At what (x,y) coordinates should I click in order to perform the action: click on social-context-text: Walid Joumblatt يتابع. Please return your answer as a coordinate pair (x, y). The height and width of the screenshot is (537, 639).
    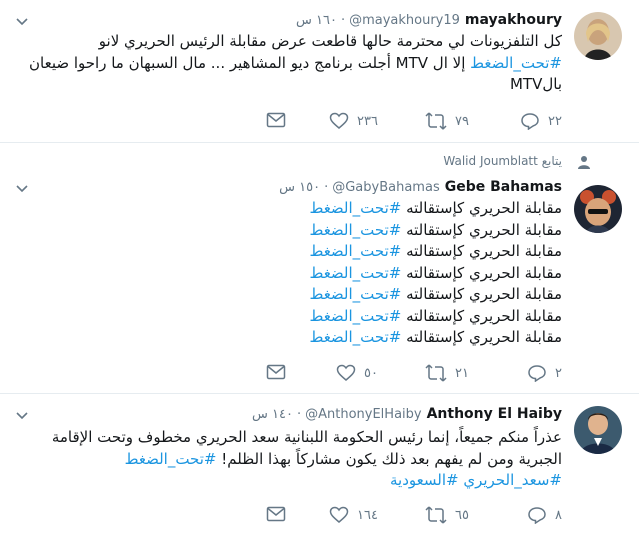
    Looking at the image, I should click on (502, 161).